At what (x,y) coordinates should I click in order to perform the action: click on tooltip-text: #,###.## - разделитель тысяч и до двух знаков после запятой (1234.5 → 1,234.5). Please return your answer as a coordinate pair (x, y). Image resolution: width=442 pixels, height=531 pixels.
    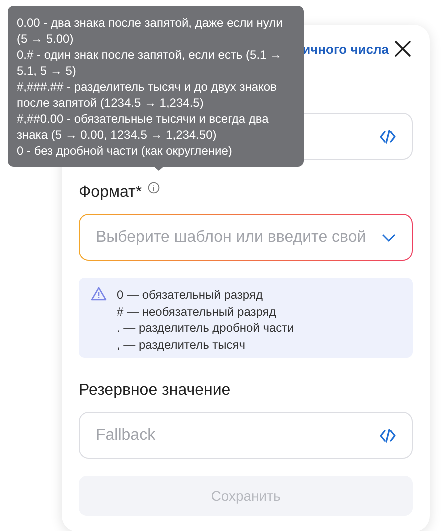
    Looking at the image, I should click on (147, 95).